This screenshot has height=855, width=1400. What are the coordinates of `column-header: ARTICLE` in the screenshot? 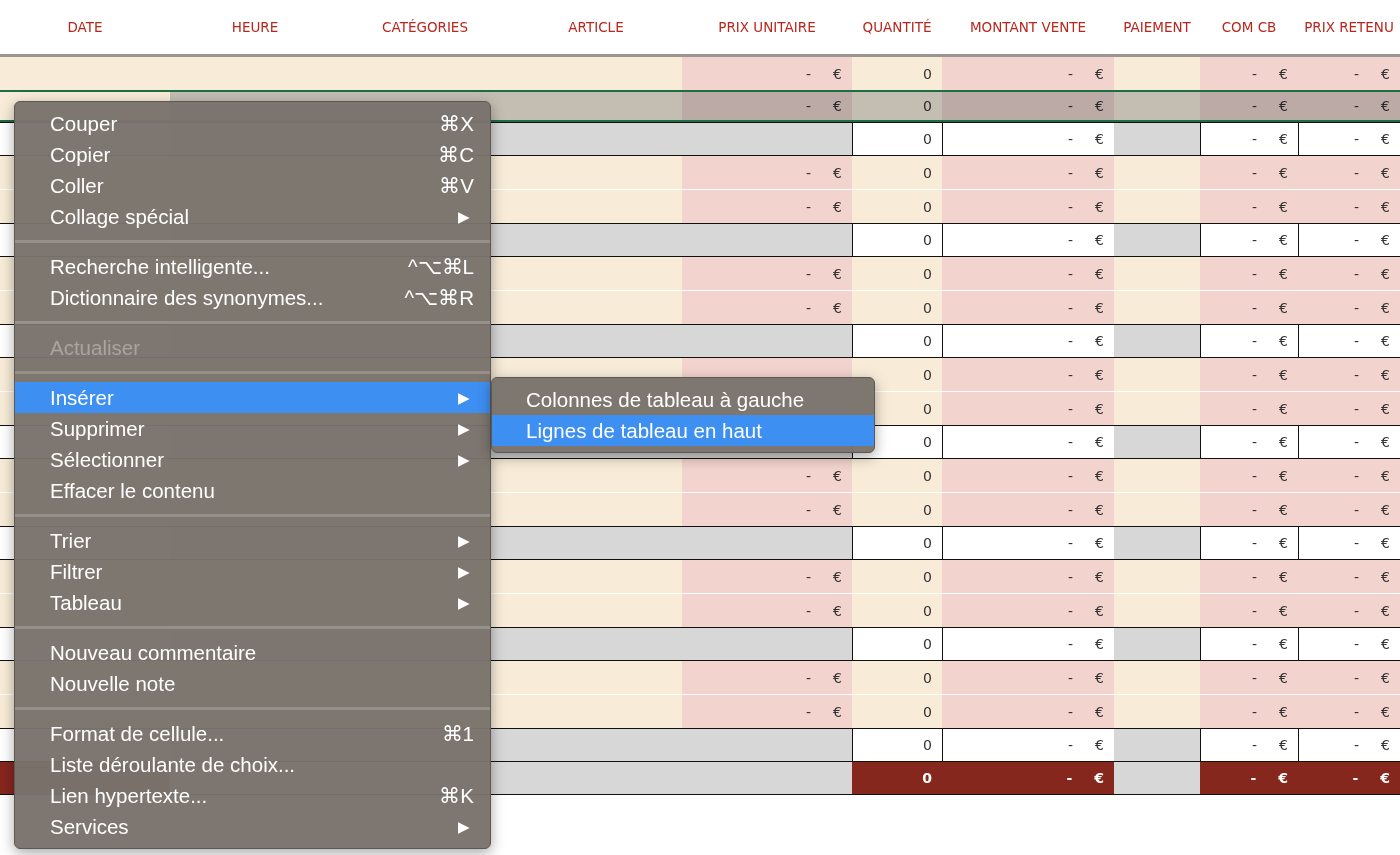 It's located at (596, 27).